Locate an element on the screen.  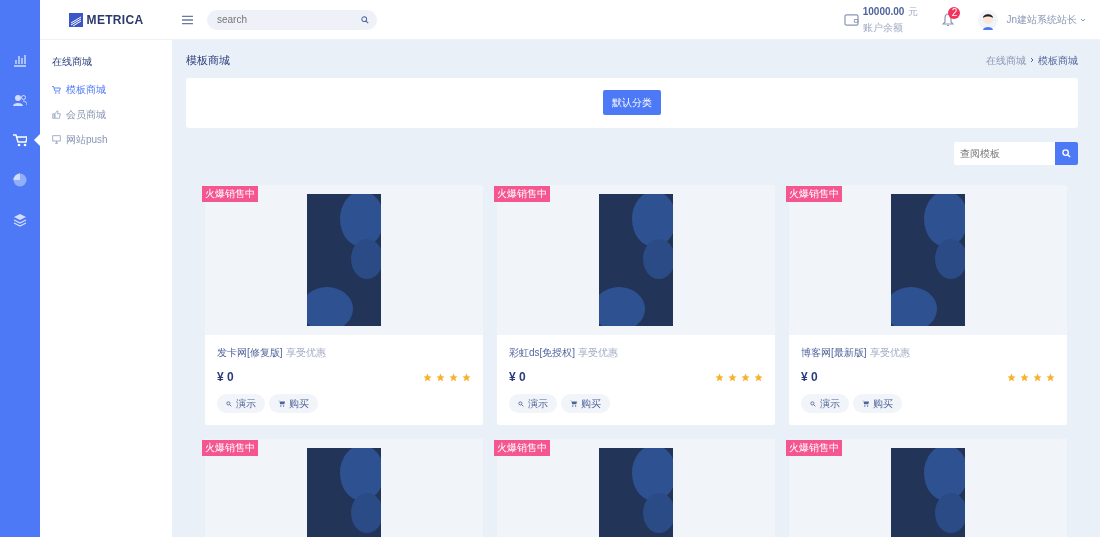
template-name: 发卡网[修复版] is located at coordinates (250, 352).